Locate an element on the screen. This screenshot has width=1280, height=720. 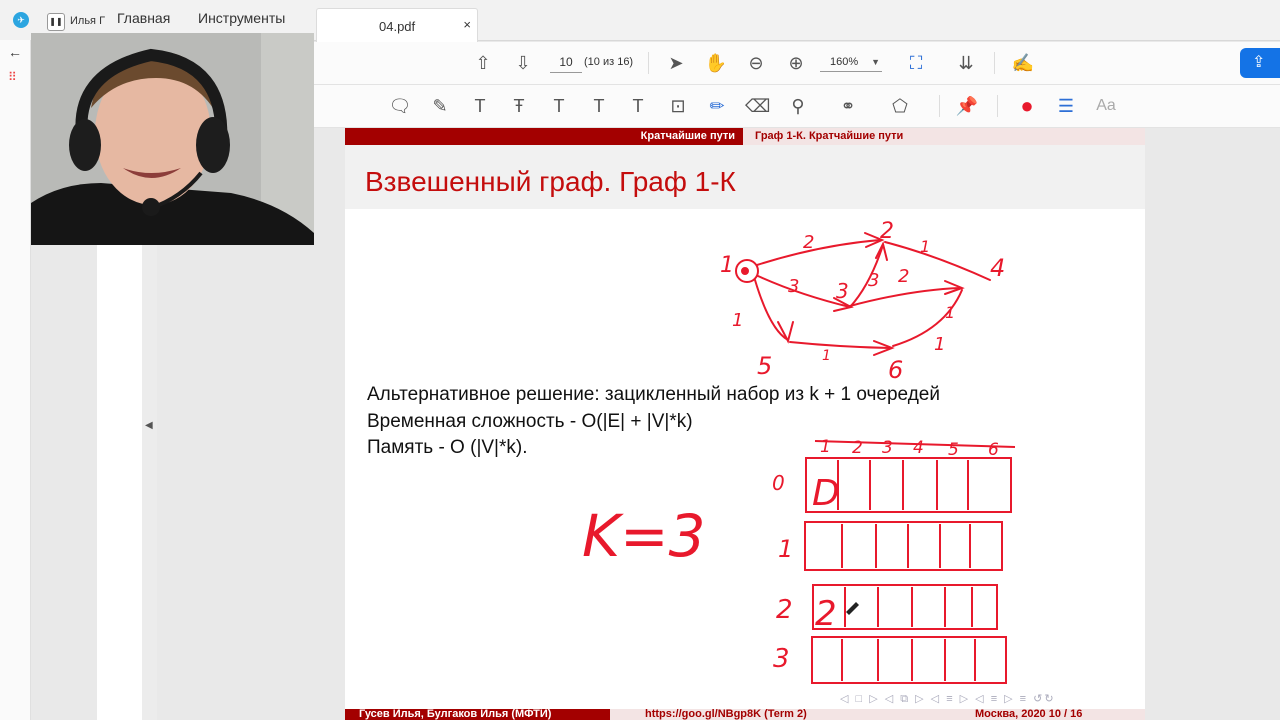
column-label: 4 is located at coordinates (918, 448).